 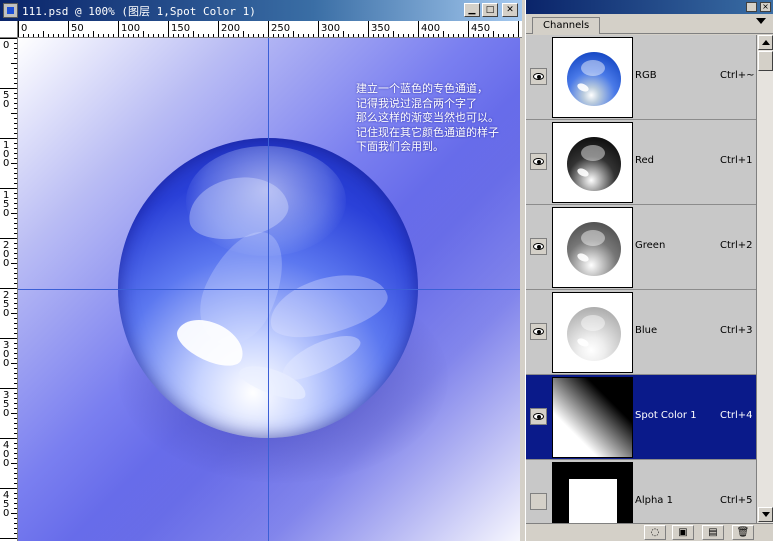 I want to click on channel-name: Green, so click(x=650, y=245).